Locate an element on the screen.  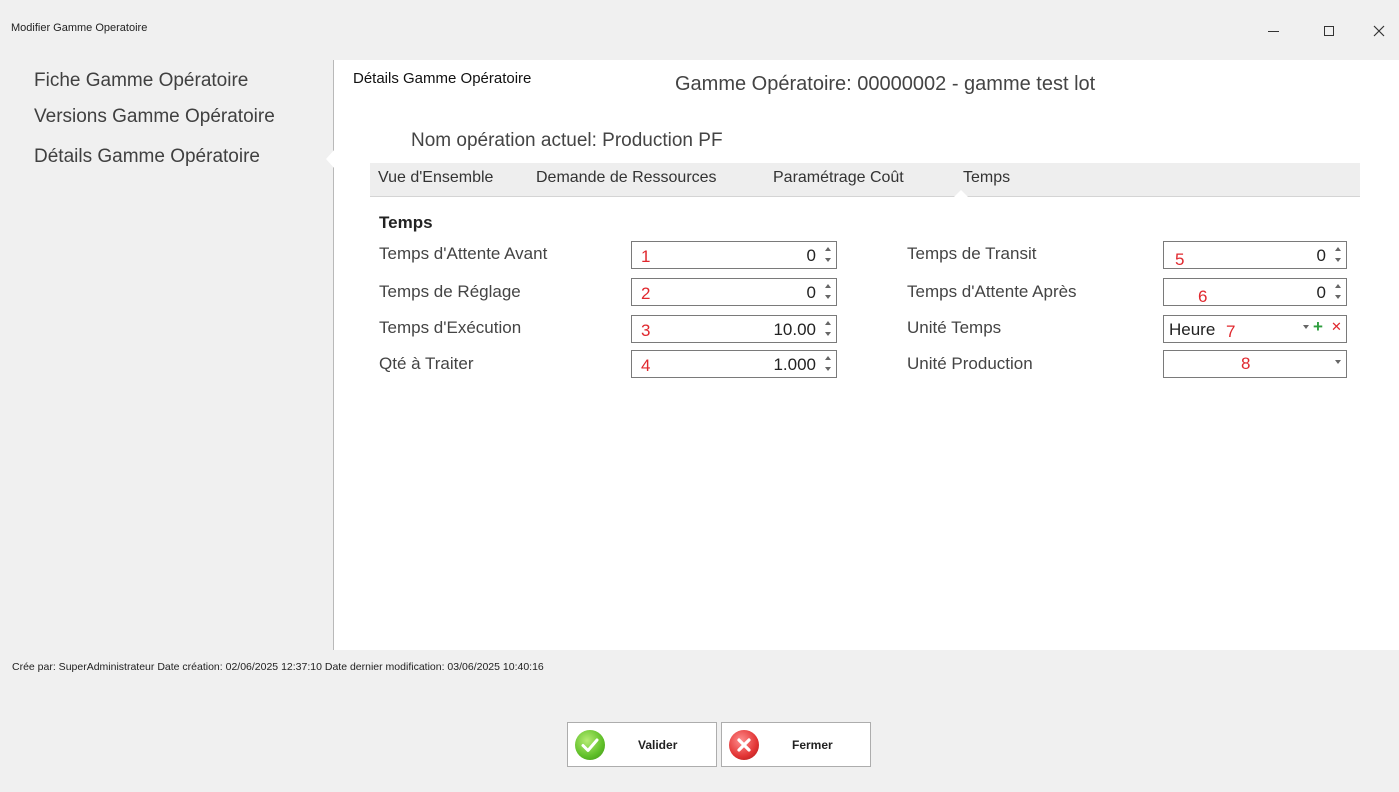
qte-value: 1.000 is located at coordinates (794, 364).